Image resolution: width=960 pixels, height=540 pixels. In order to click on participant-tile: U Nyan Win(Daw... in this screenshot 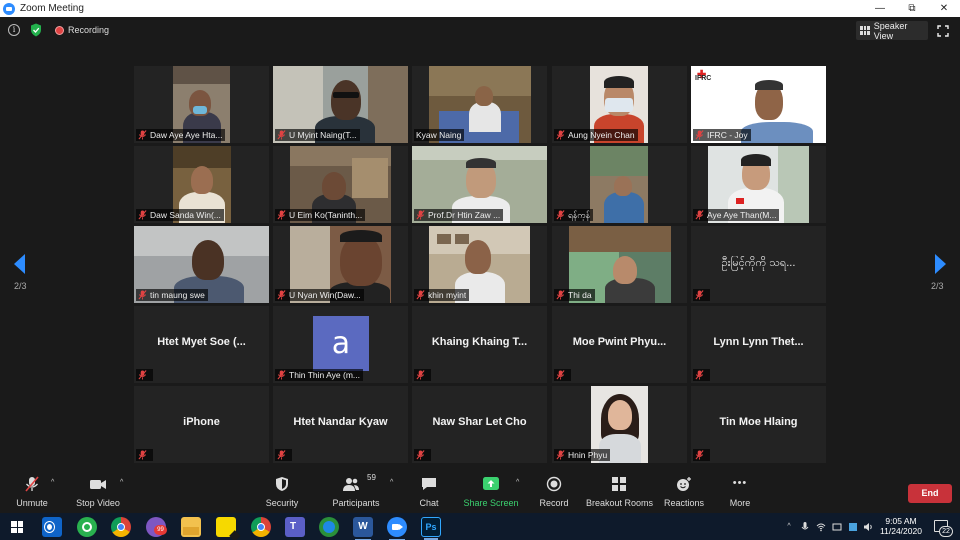, I will do `click(340, 264)`.